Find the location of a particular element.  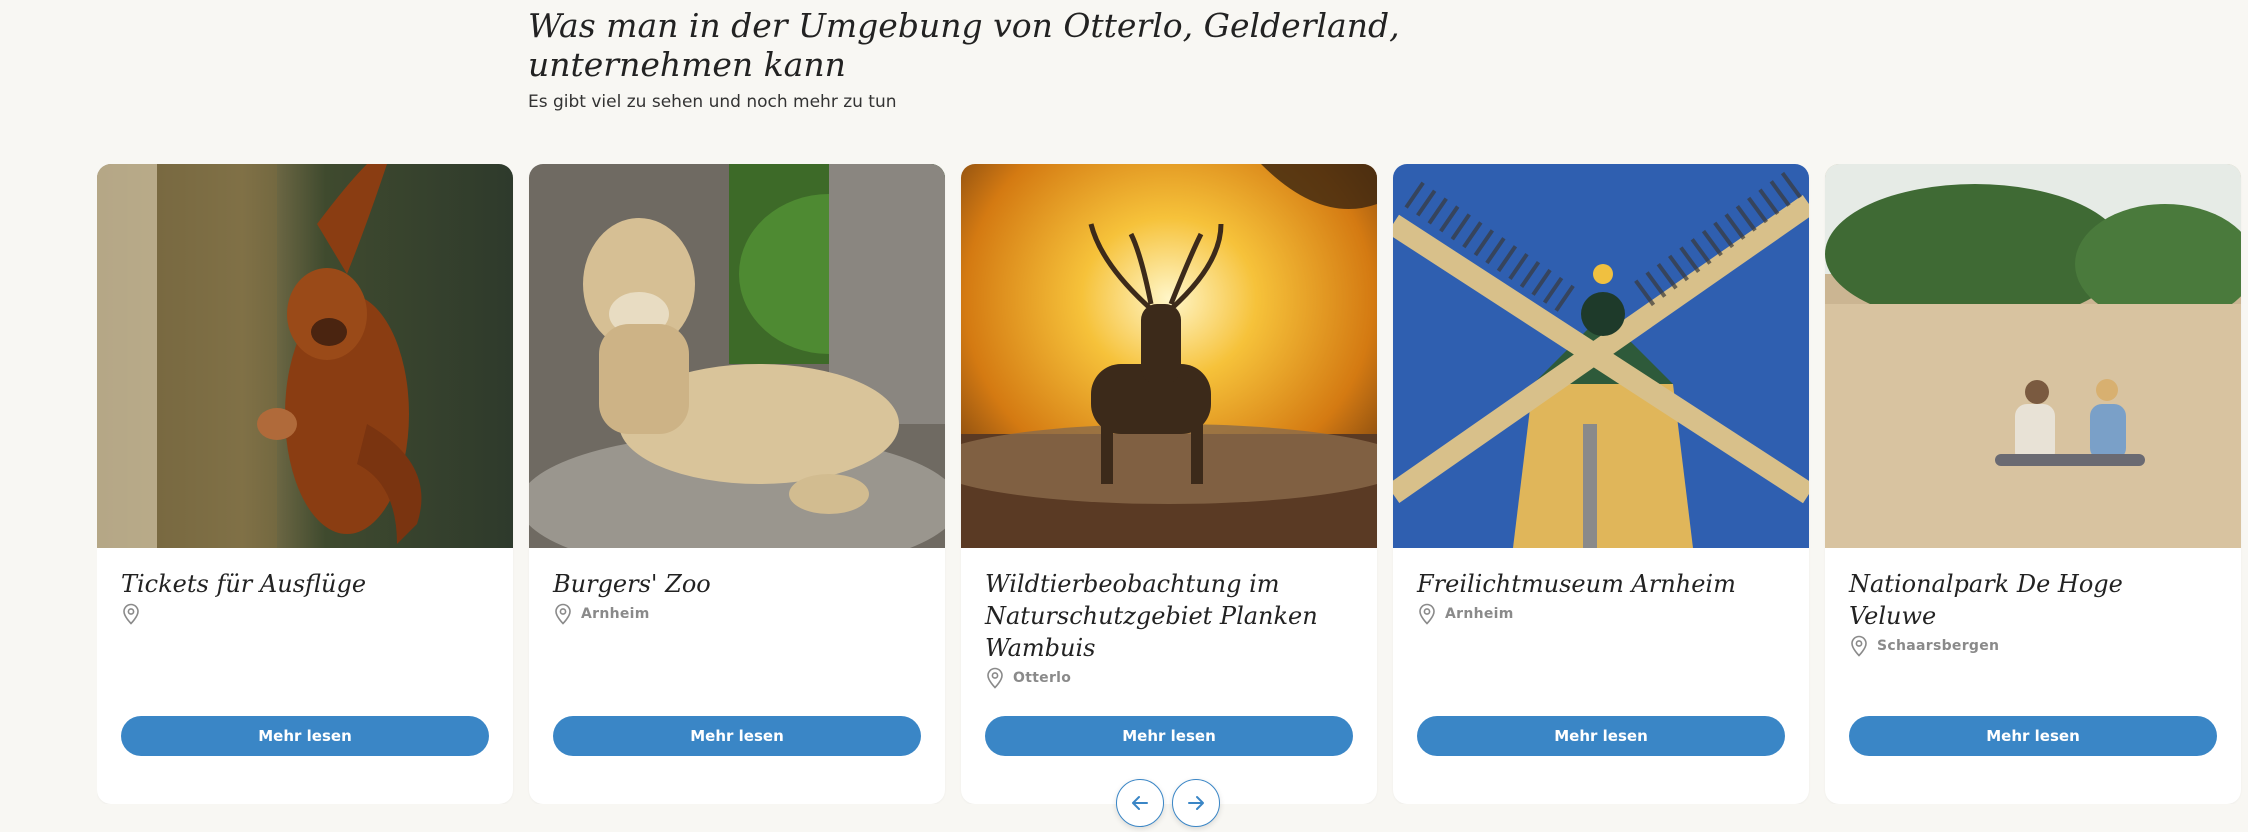

card-image-lioness is located at coordinates (737, 356).